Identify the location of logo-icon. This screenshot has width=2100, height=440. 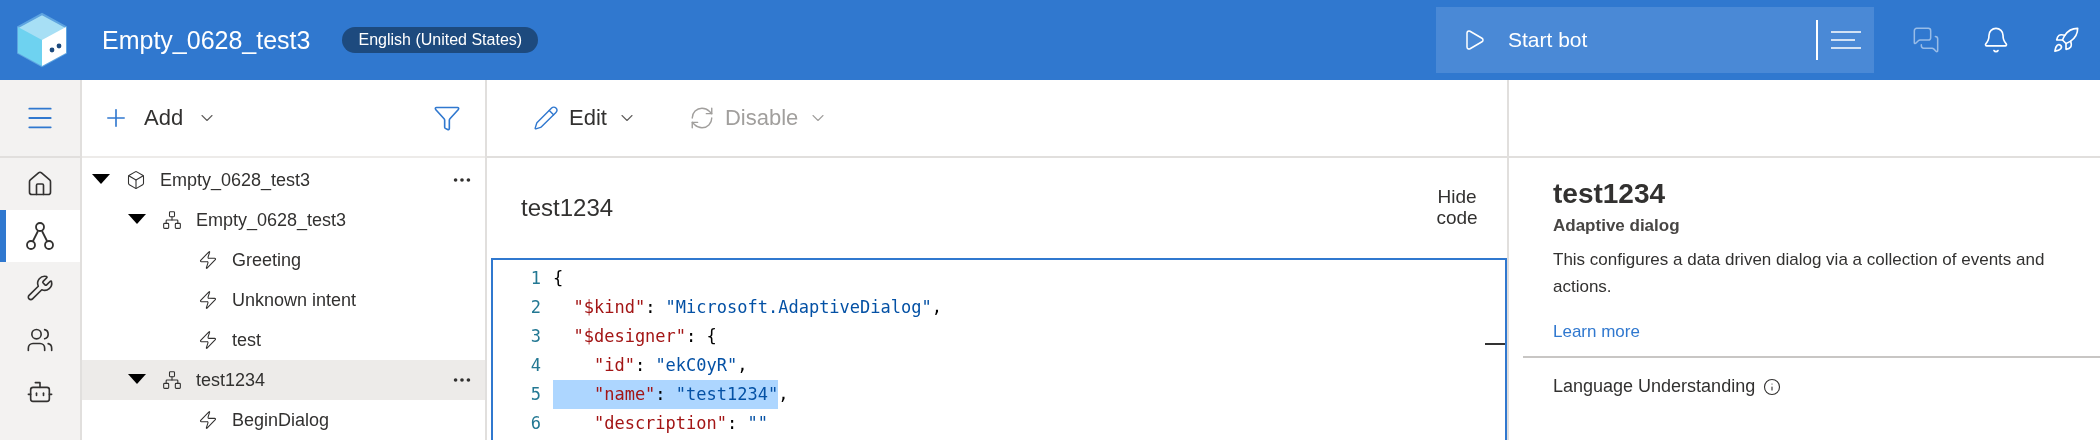
(42, 40).